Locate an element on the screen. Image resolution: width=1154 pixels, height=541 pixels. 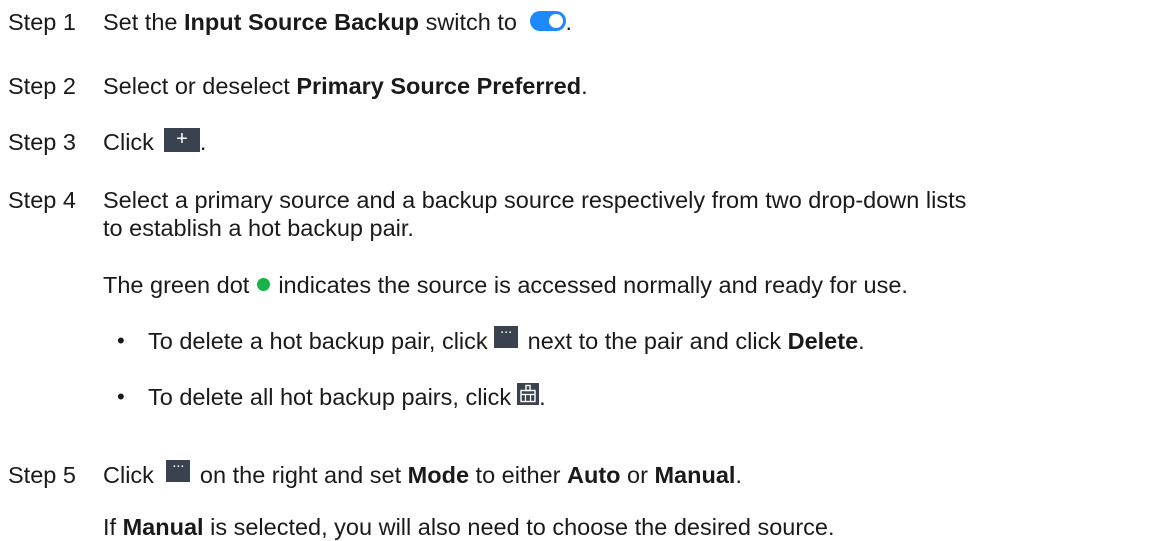
step-1-label: Step 1 is located at coordinates (42, 22).